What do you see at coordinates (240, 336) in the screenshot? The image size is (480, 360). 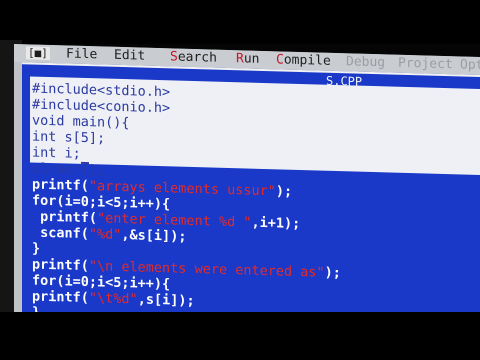 I see `monitor-bezel-bottom` at bounding box center [240, 336].